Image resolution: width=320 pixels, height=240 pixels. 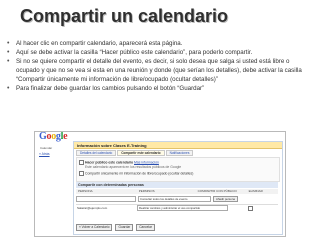 What do you see at coordinates (44, 154) in the screenshot?
I see `back-link: « Atrás` at bounding box center [44, 154].